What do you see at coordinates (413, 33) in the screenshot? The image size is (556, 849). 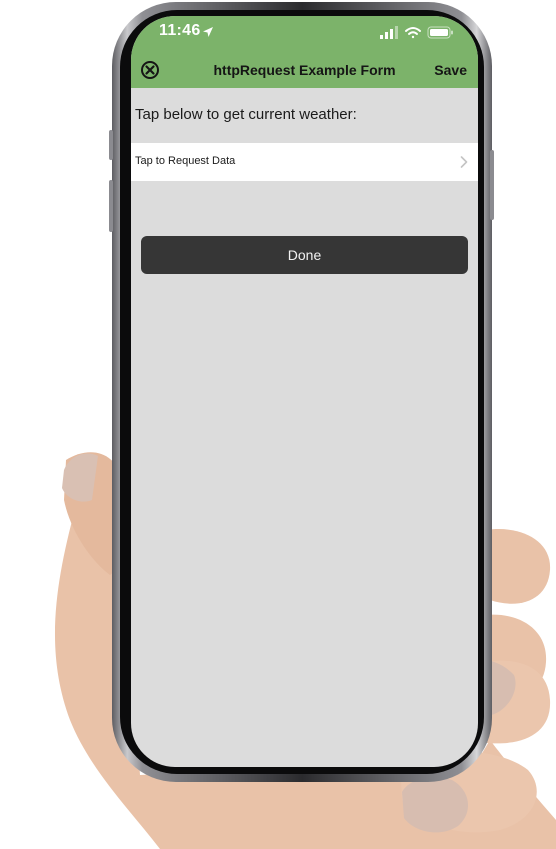 I see `wifi-icon` at bounding box center [413, 33].